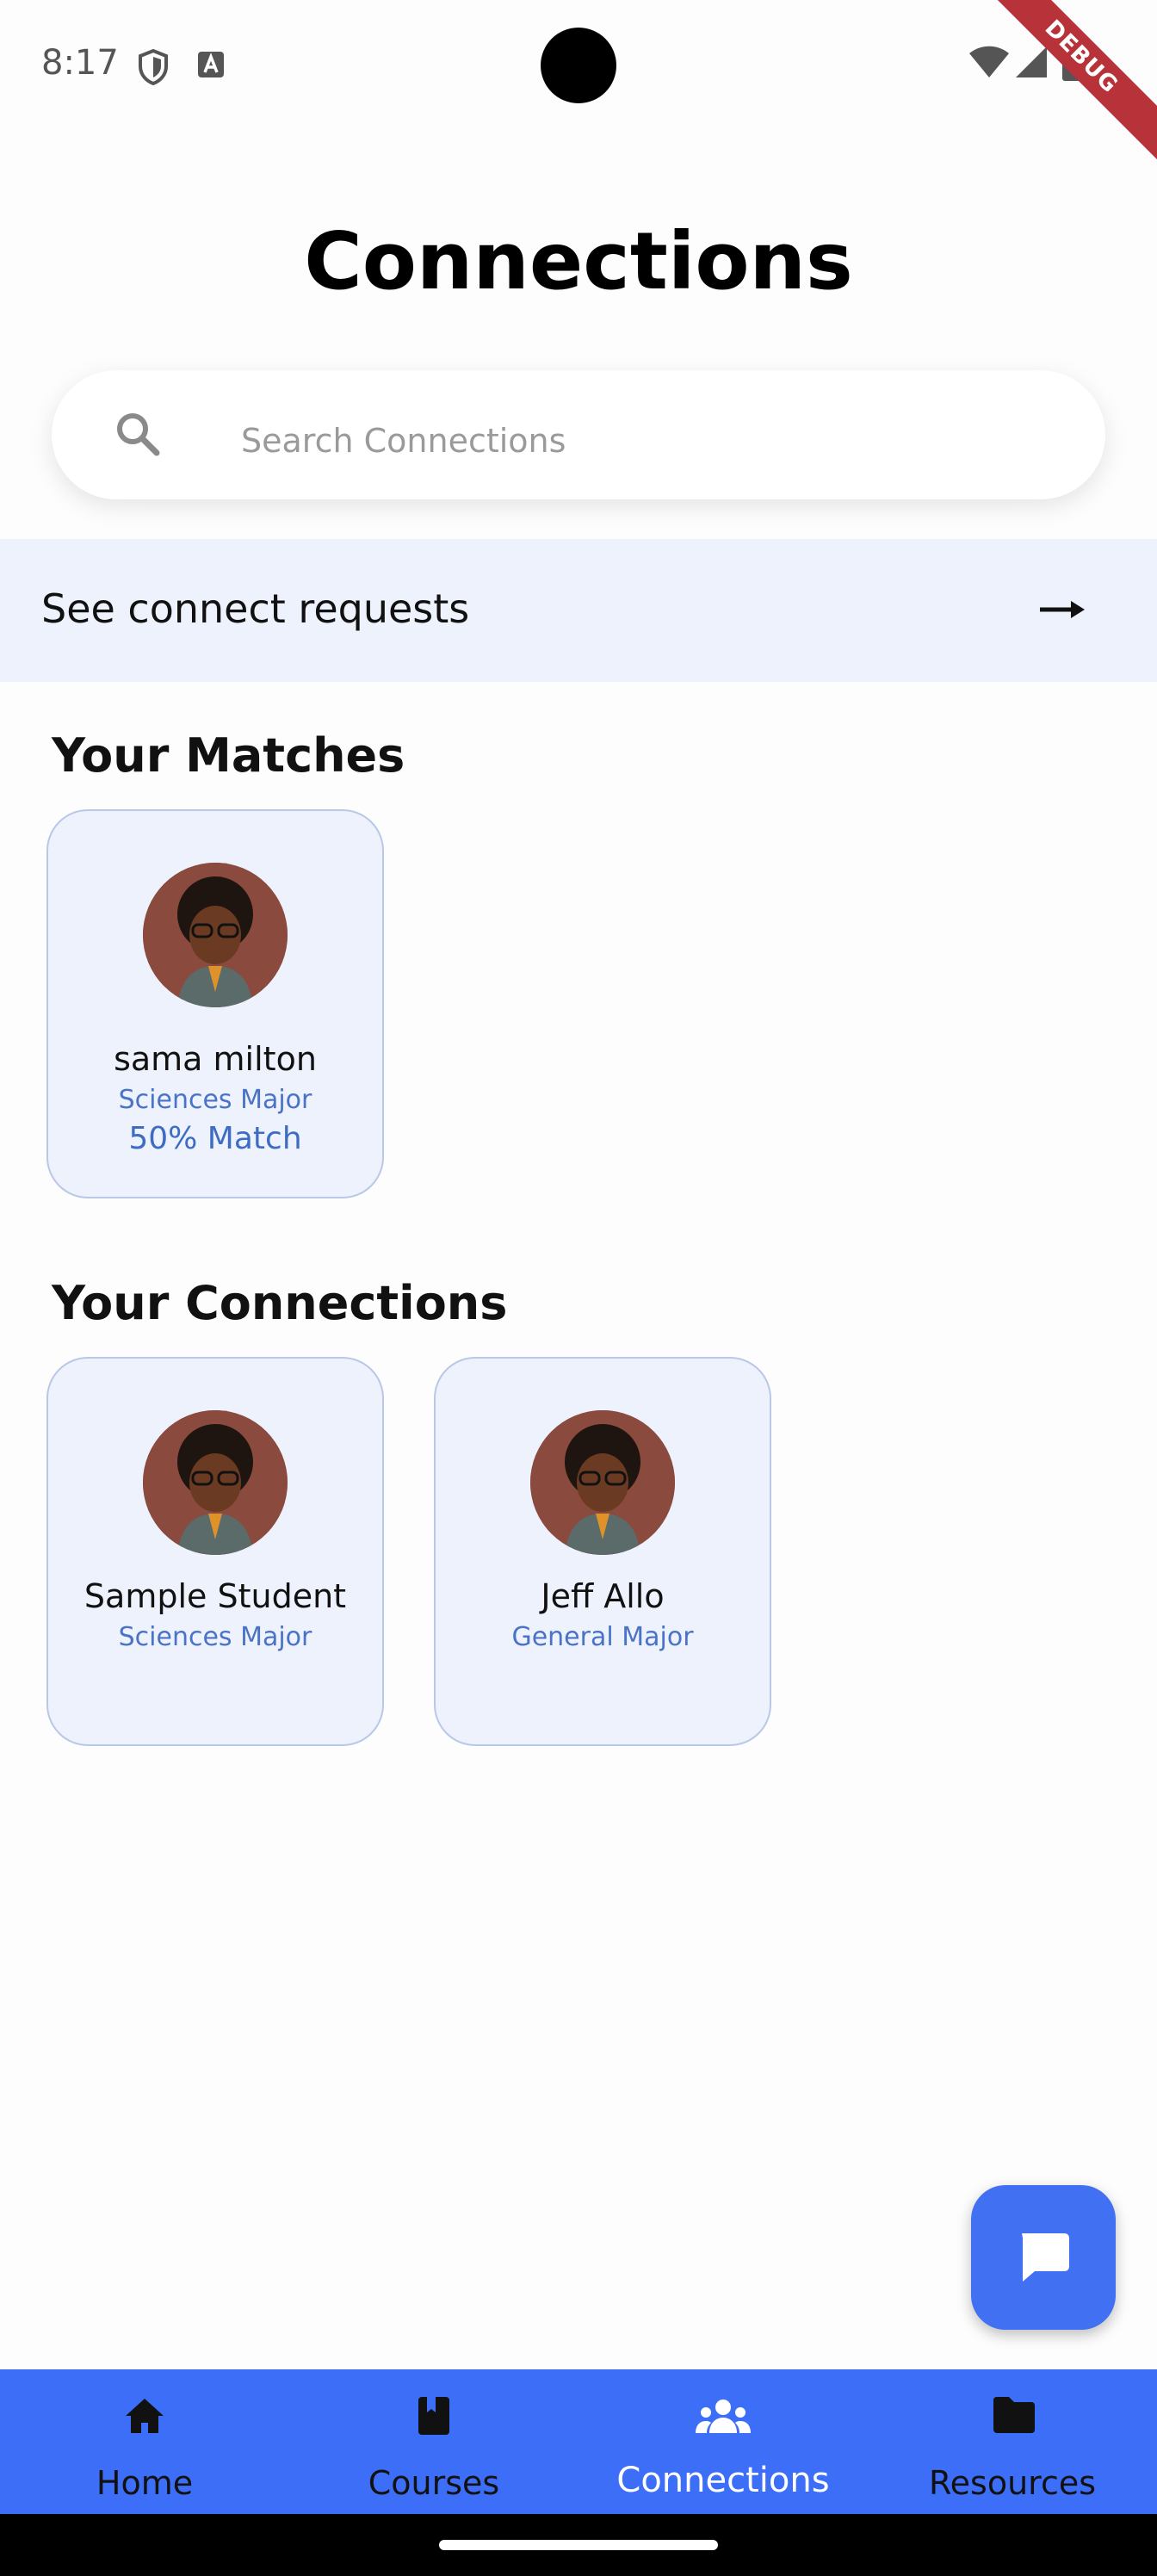  I want to click on home-gesture-bar, so click(579, 2545).